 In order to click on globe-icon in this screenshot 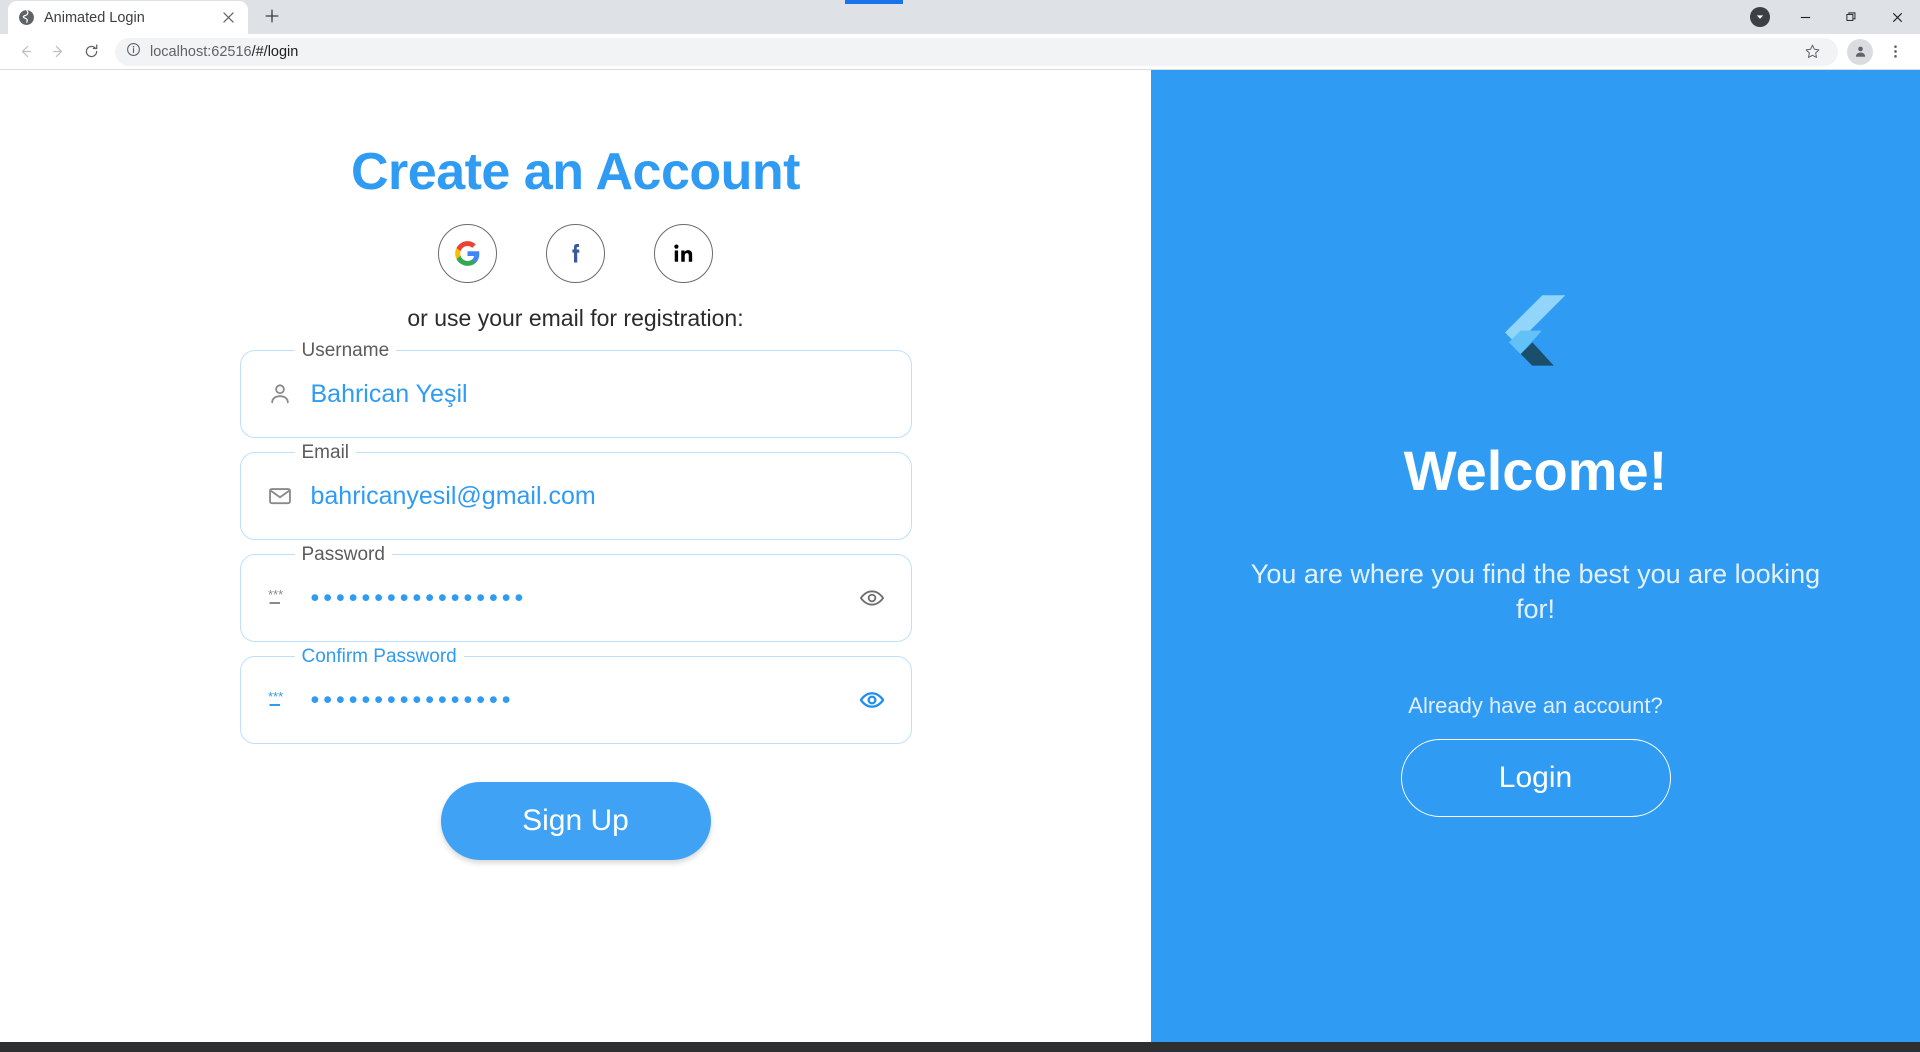, I will do `click(26, 17)`.